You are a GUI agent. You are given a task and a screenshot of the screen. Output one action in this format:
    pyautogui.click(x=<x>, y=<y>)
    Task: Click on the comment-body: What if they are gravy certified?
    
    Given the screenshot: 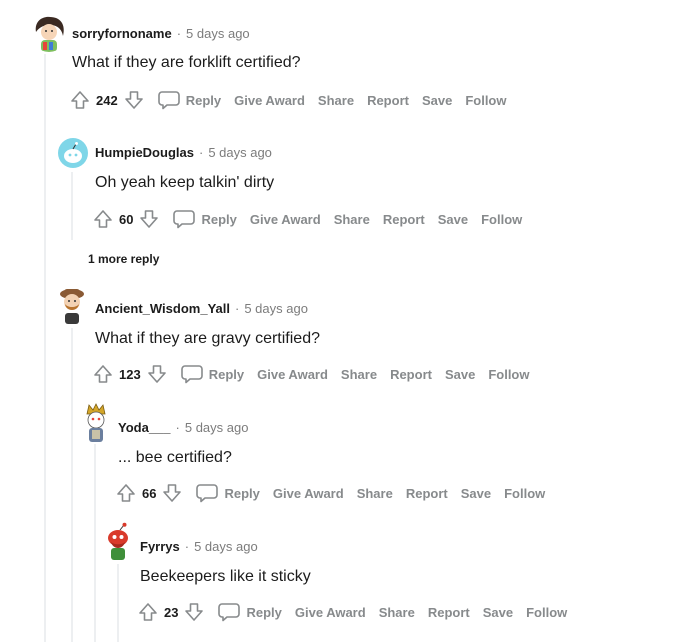 What is the action you would take?
    pyautogui.click(x=207, y=338)
    